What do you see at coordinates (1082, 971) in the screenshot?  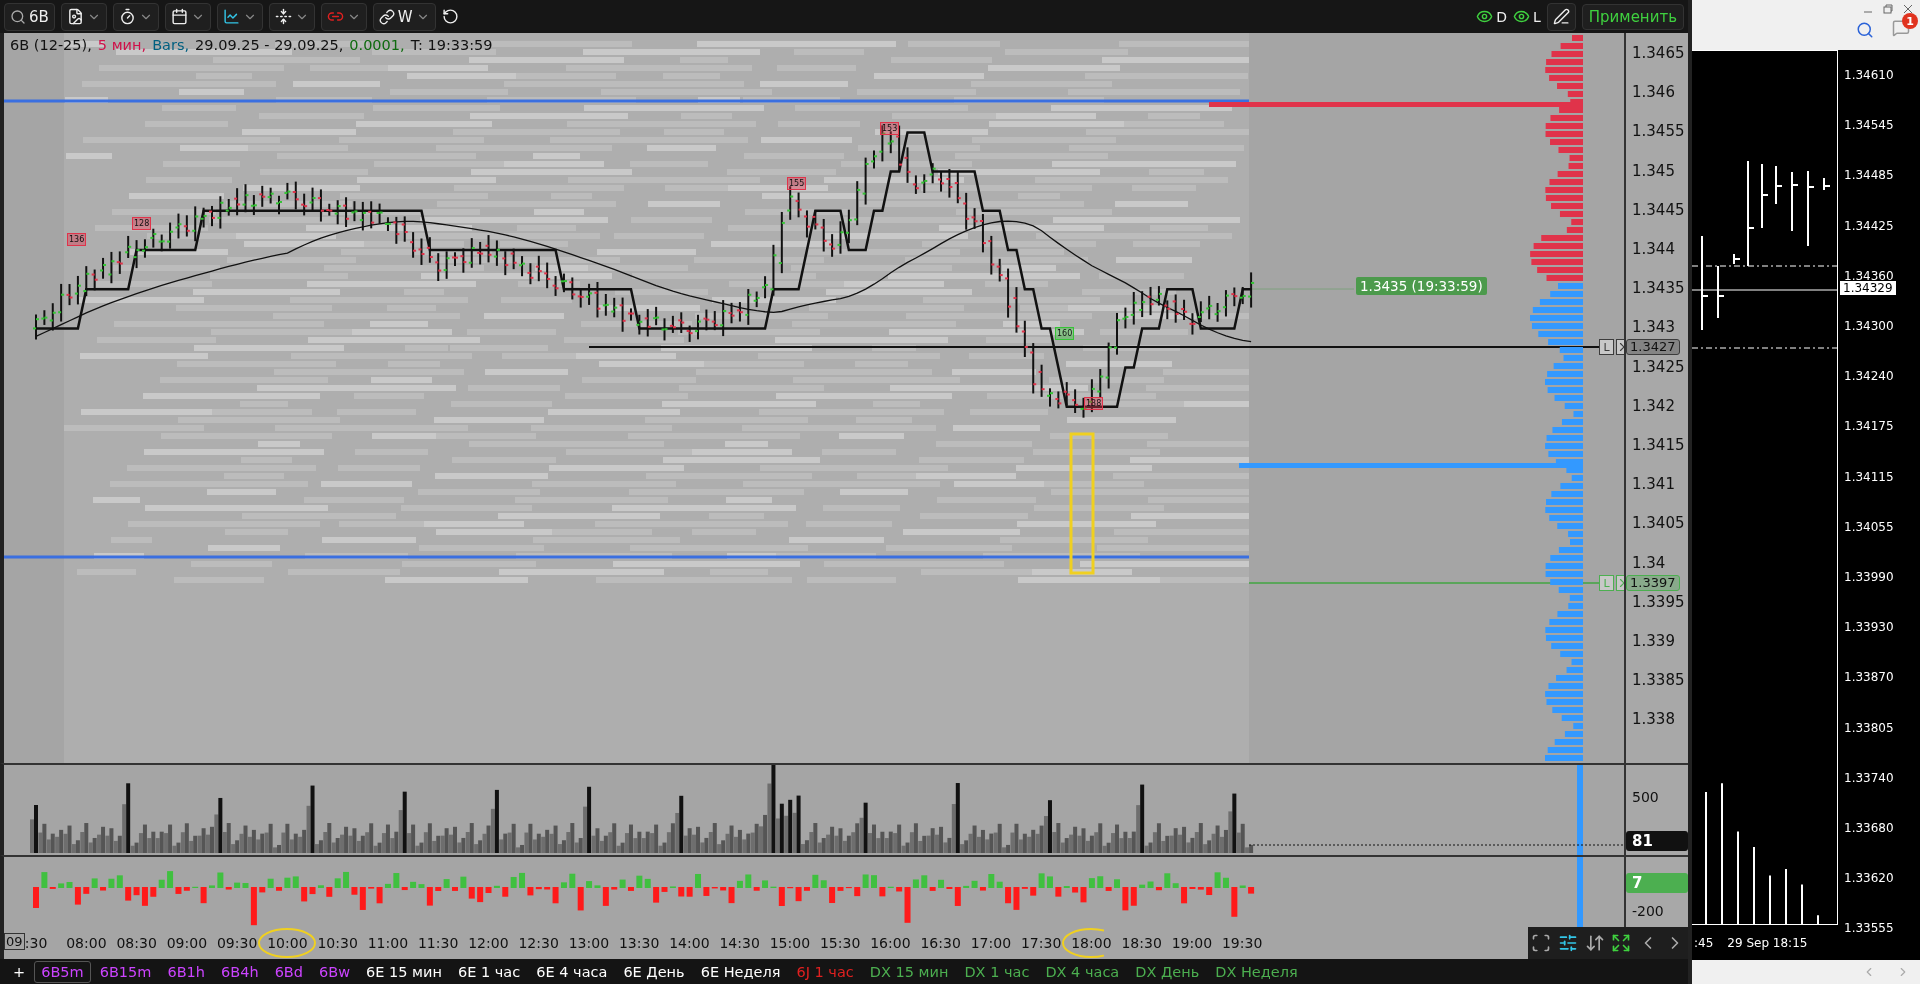 I see `chart-tab: DX 4 часа` at bounding box center [1082, 971].